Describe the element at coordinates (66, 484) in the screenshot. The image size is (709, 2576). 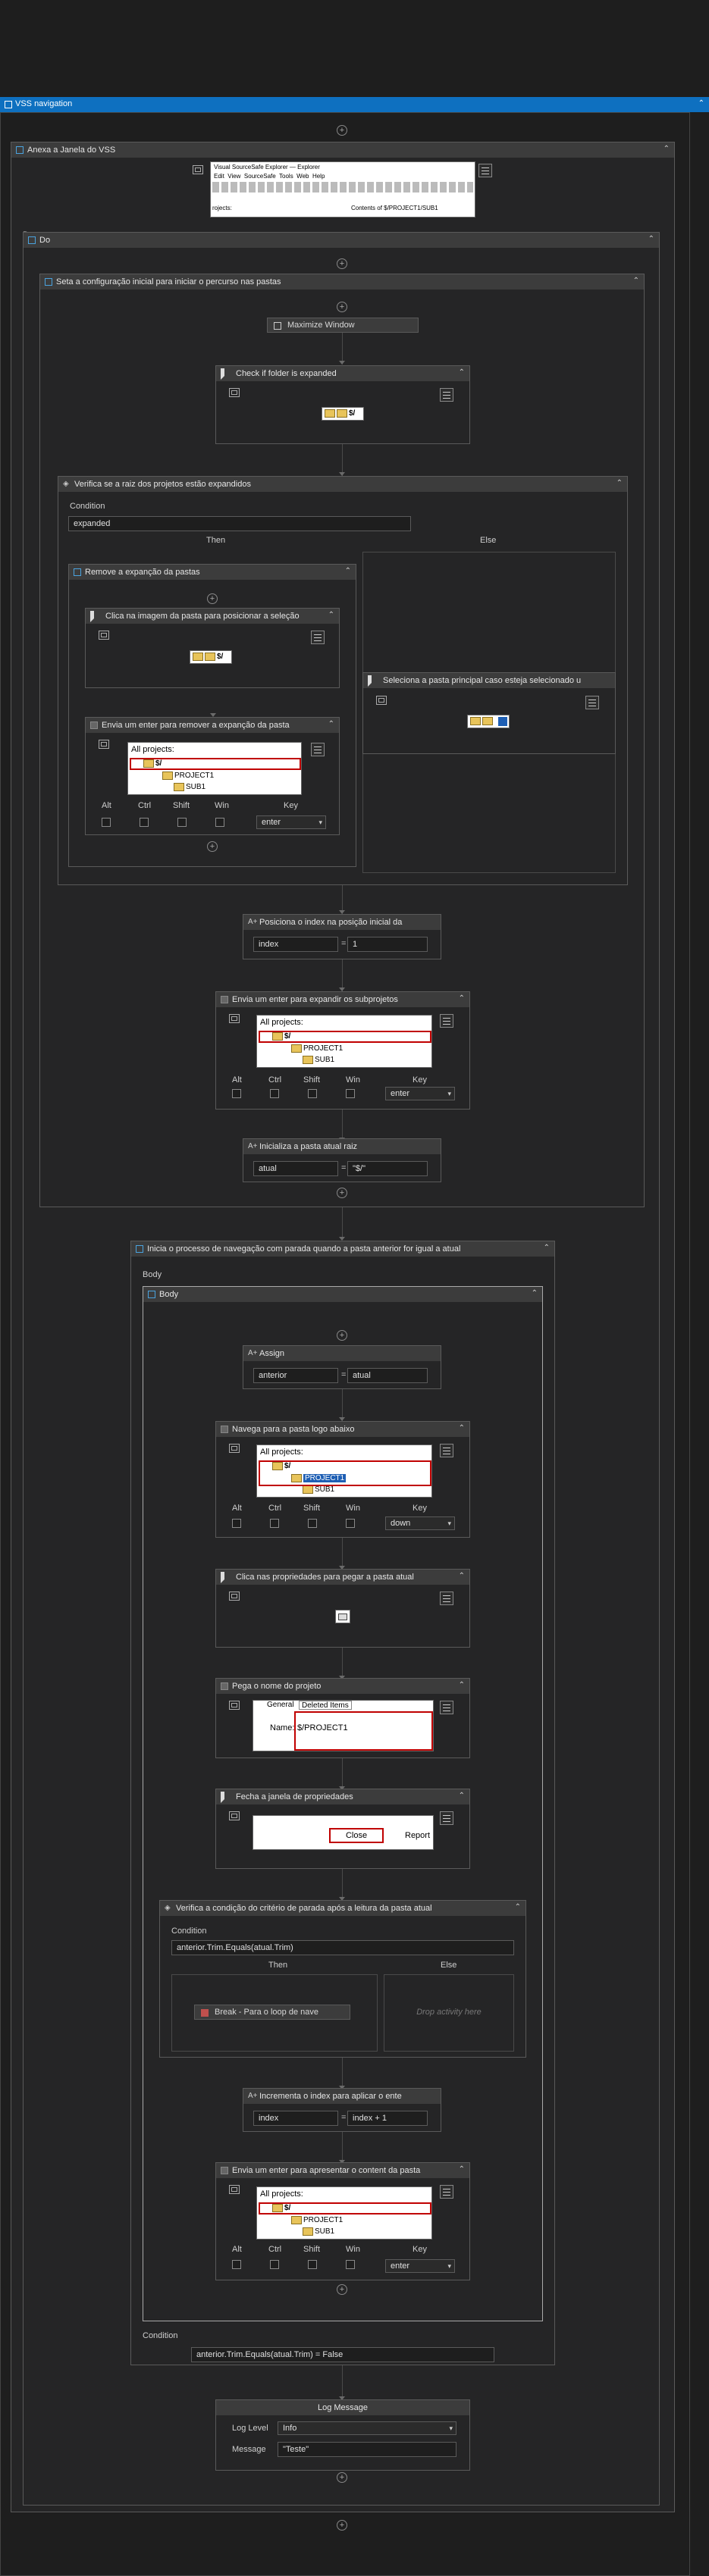
I see `if-icon: ◈` at that location.